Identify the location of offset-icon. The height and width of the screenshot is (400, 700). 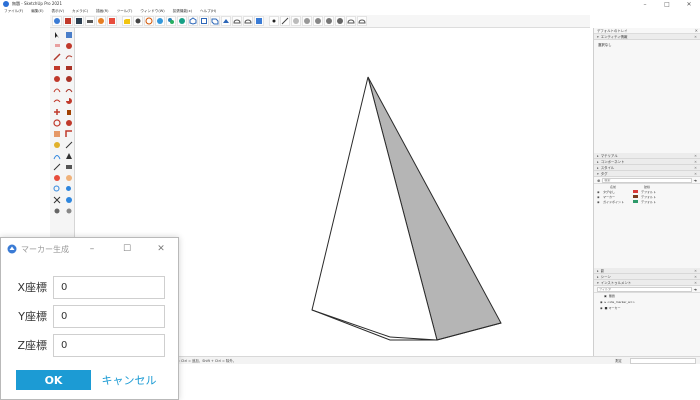
(68, 134).